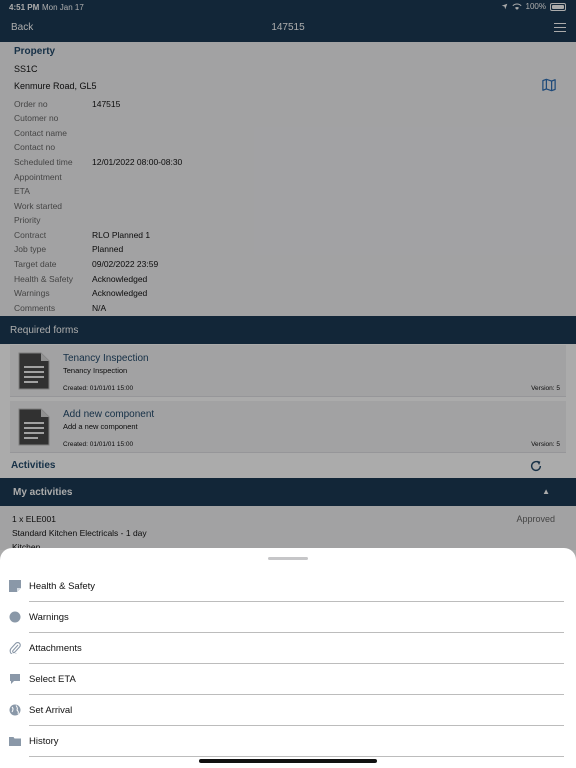 This screenshot has width=576, height=768. I want to click on globe-icon, so click(15, 710).